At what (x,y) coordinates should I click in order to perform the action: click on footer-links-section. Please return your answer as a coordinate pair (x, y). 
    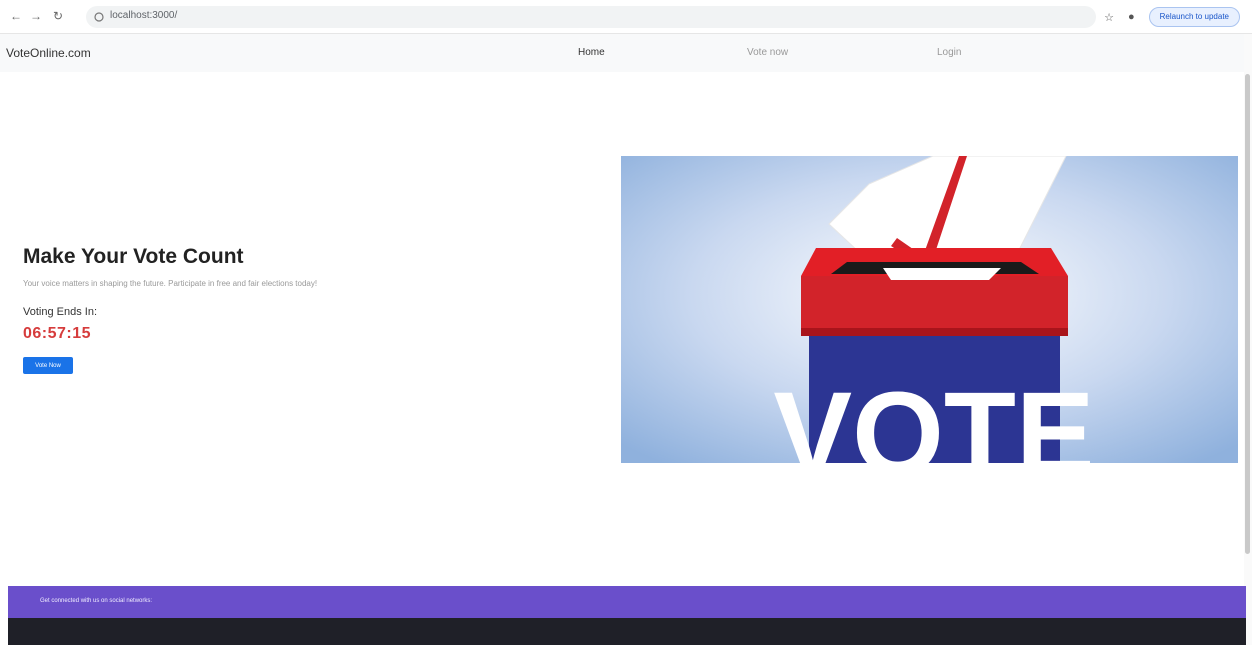
    Looking at the image, I should click on (627, 631).